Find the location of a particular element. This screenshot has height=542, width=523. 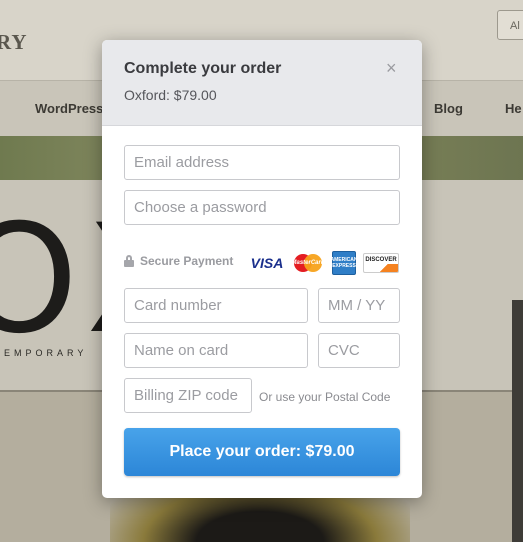

secure-payment-label: Secure Payment is located at coordinates (187, 261).